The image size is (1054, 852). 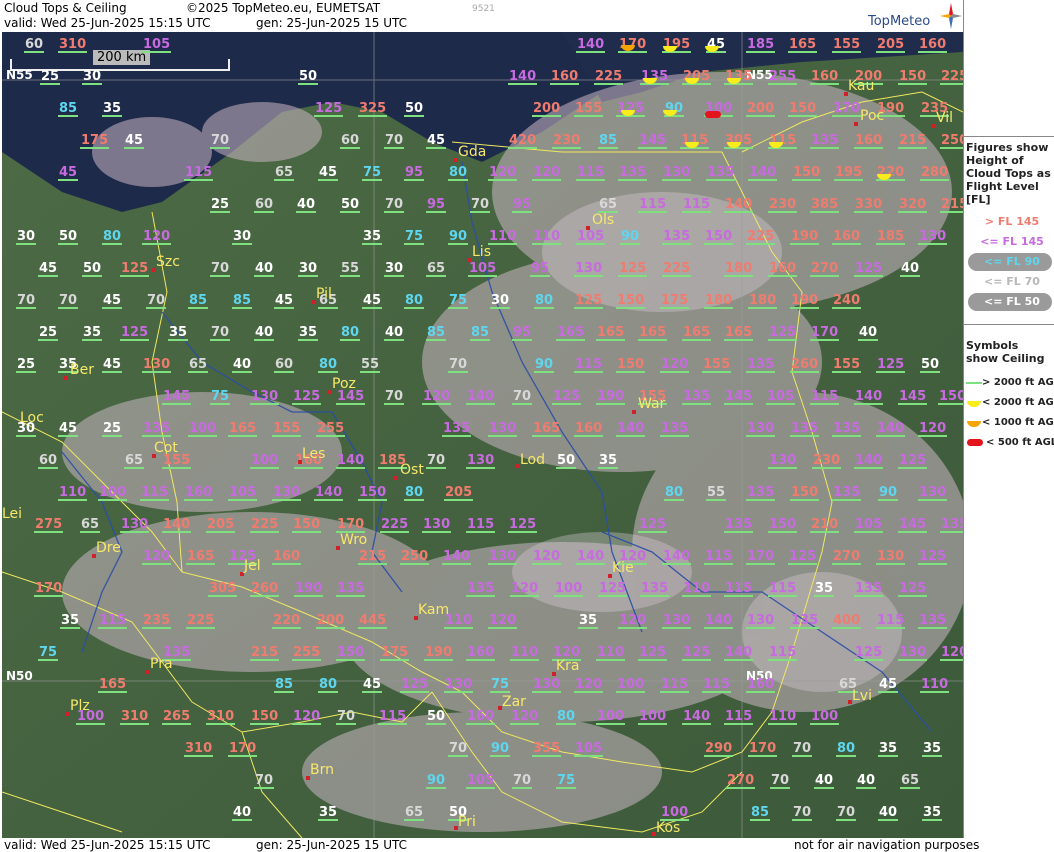 What do you see at coordinates (199, 749) in the screenshot?
I see `cloud-top-value: 310` at bounding box center [199, 749].